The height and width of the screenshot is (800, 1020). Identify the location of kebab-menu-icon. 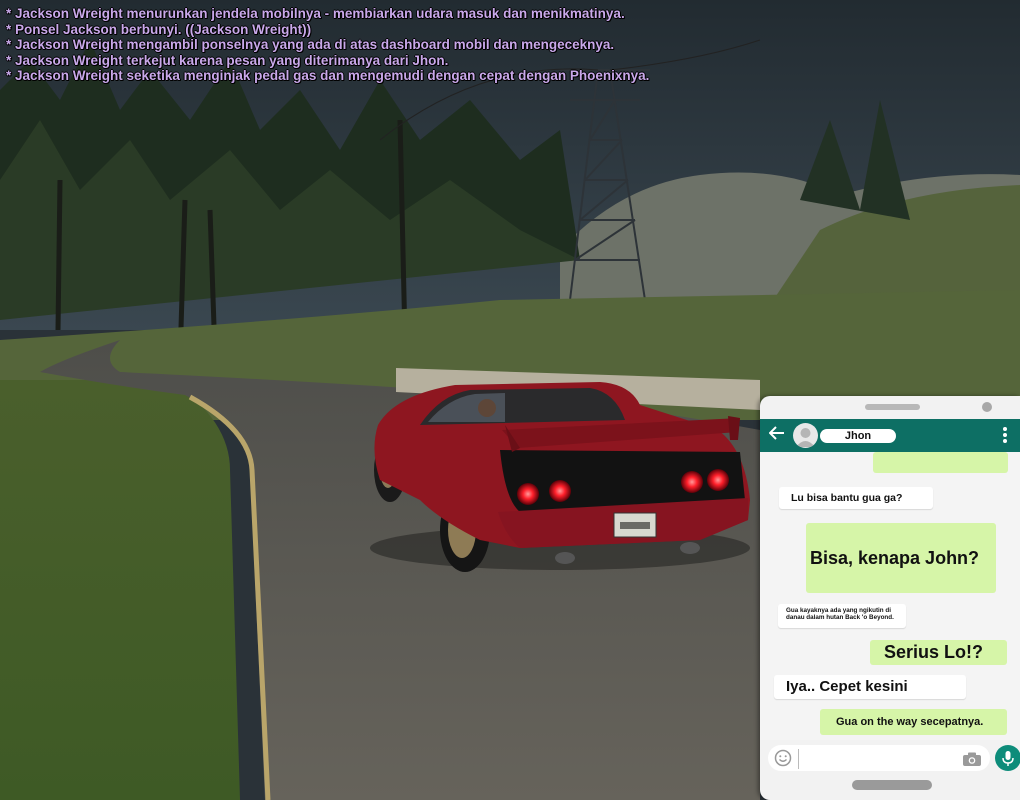
(1005, 436).